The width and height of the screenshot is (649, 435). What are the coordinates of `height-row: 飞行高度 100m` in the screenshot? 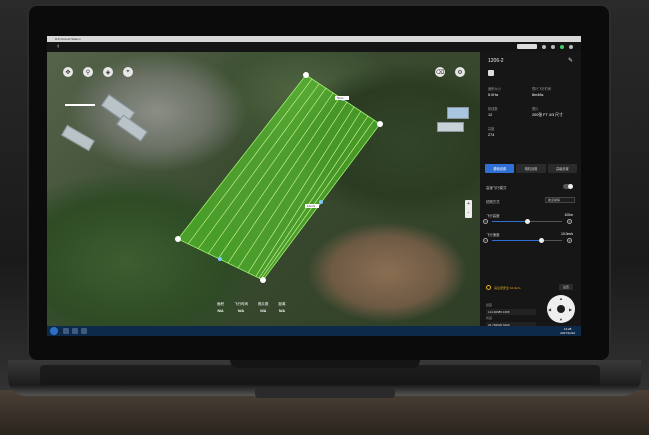 It's located at (530, 215).